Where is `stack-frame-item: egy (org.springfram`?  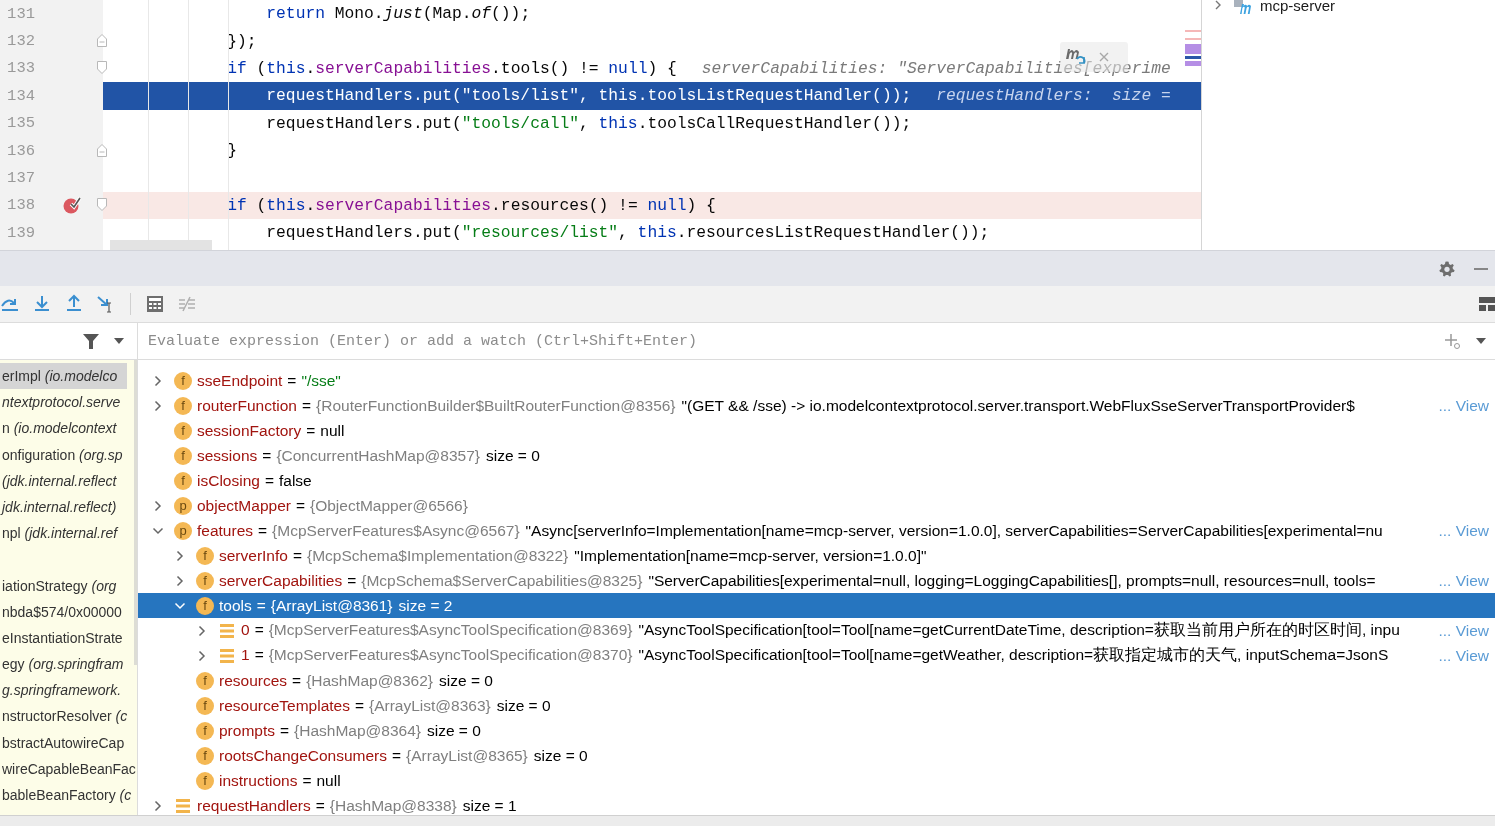
stack-frame-item: egy (org.springfram is located at coordinates (63, 664).